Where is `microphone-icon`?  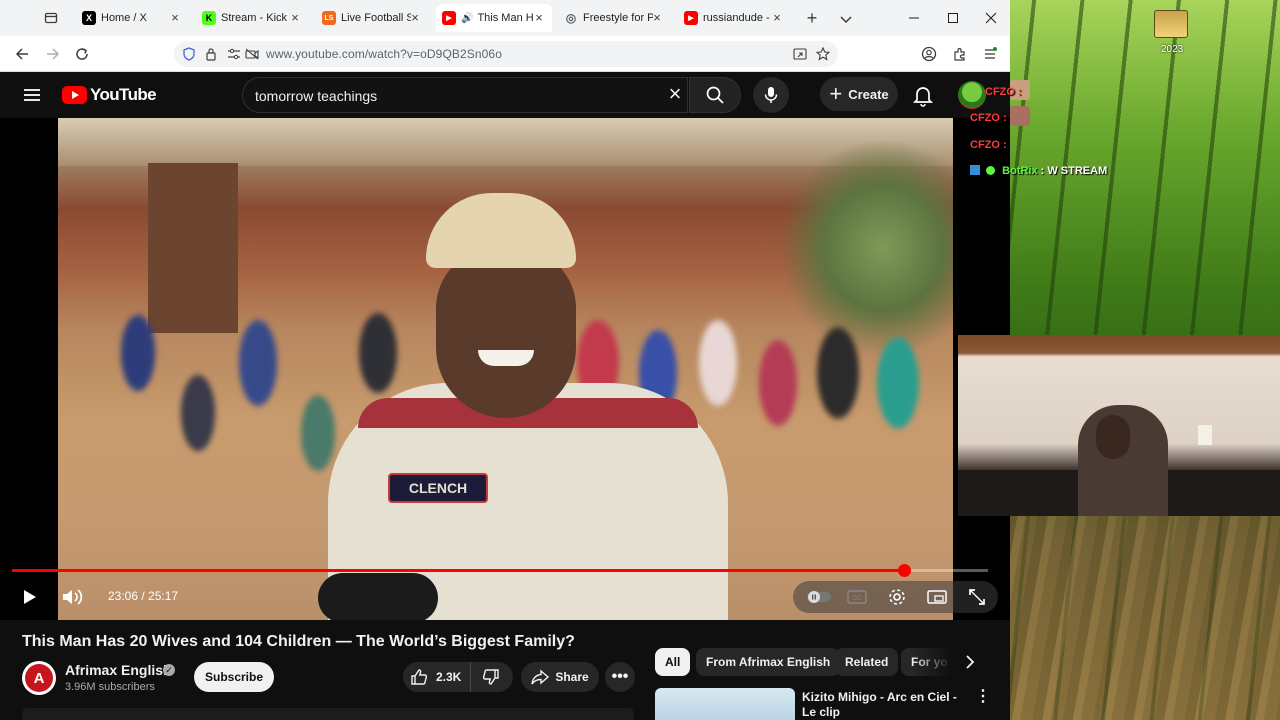
microphone-icon is located at coordinates (771, 95).